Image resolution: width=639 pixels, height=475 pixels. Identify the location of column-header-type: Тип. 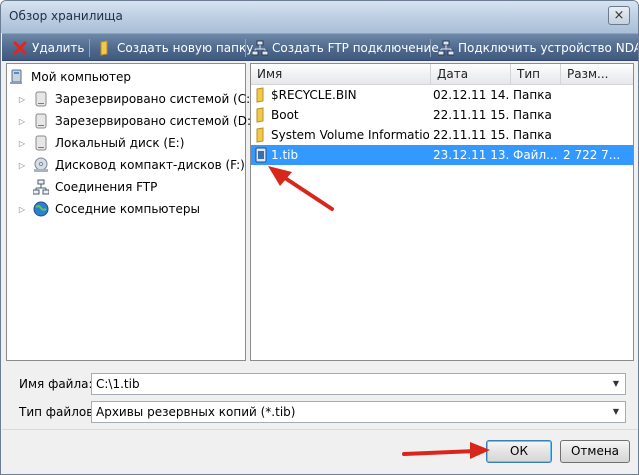
(536, 74).